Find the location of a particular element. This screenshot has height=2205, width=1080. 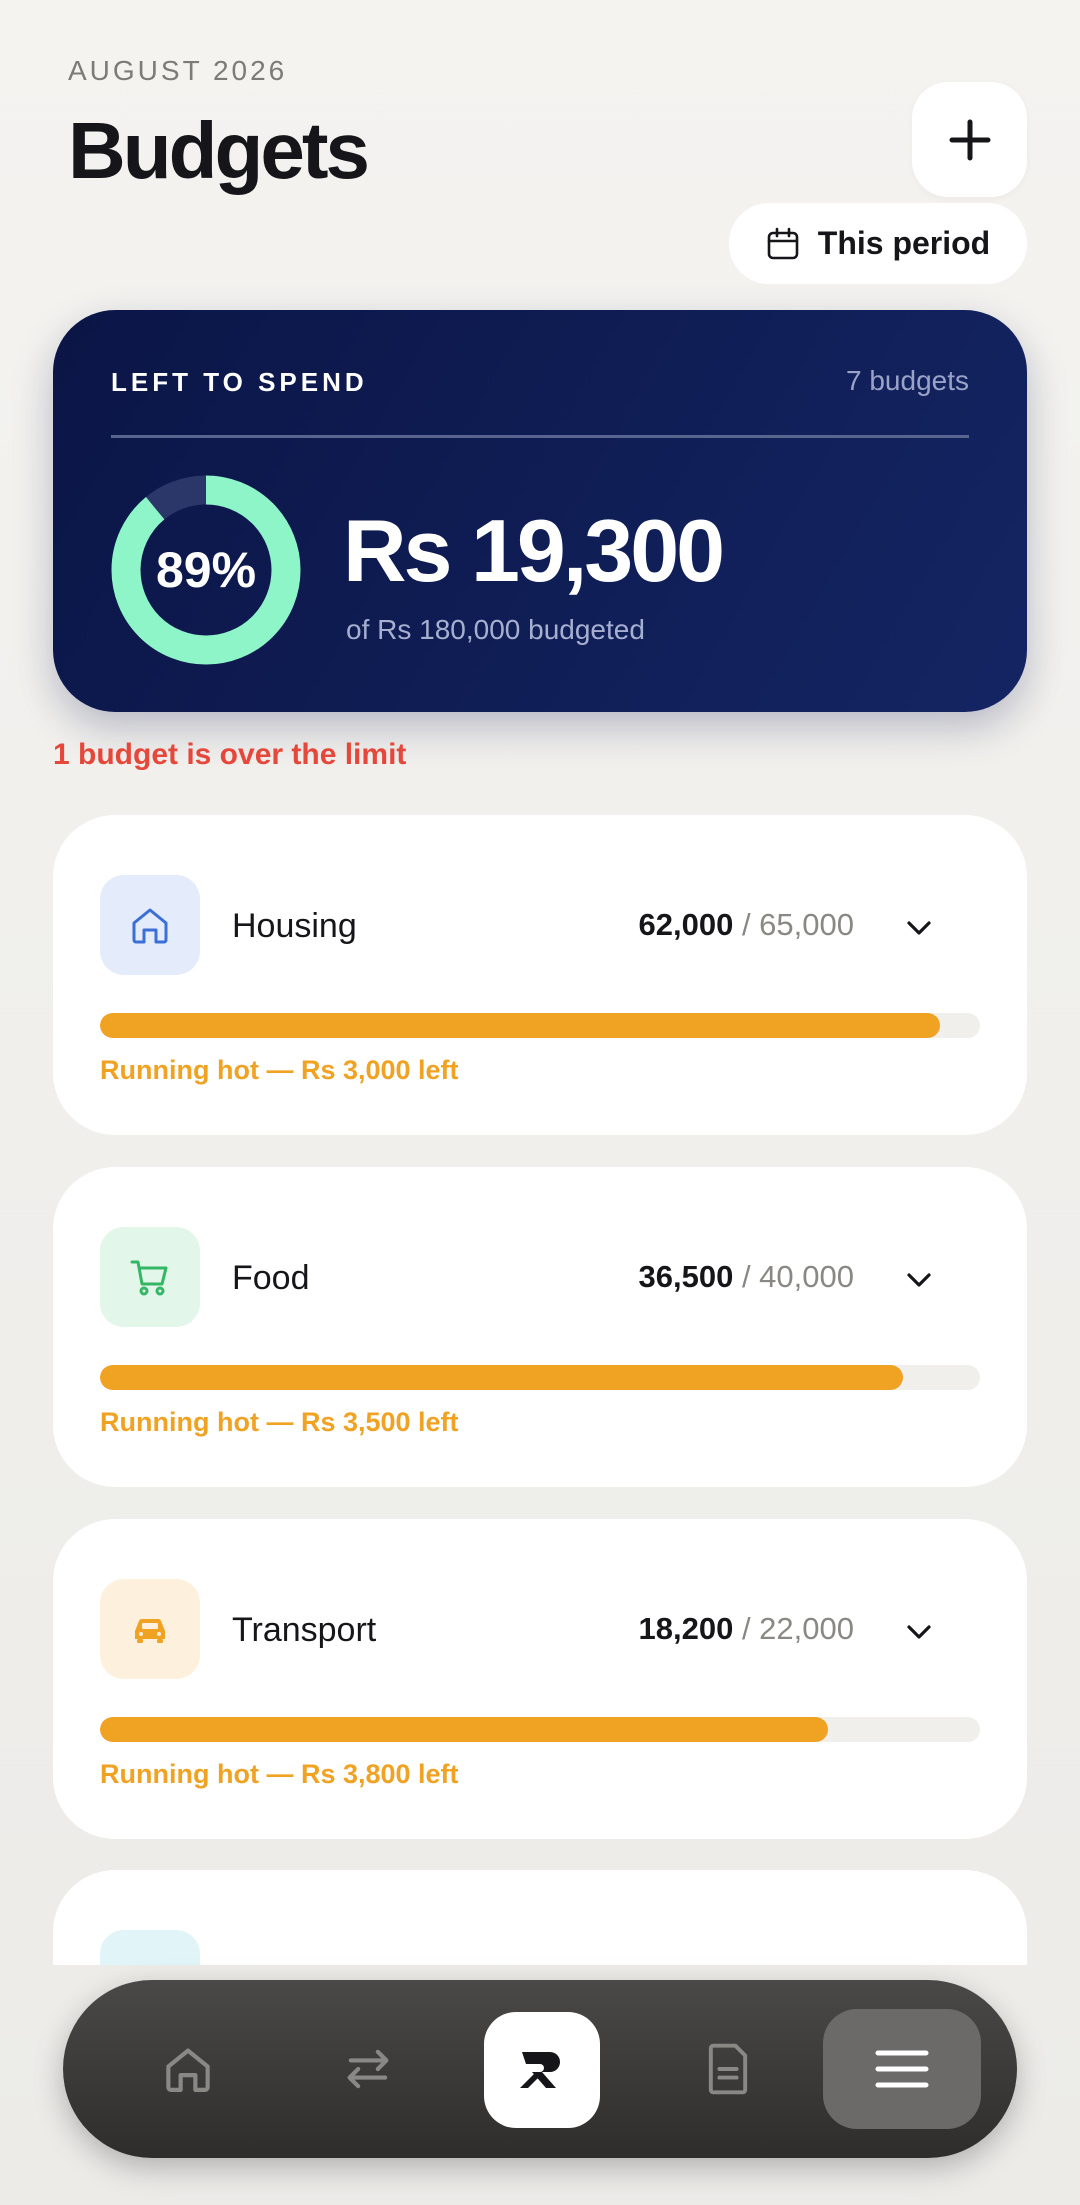

add-budget-button is located at coordinates (969, 139).